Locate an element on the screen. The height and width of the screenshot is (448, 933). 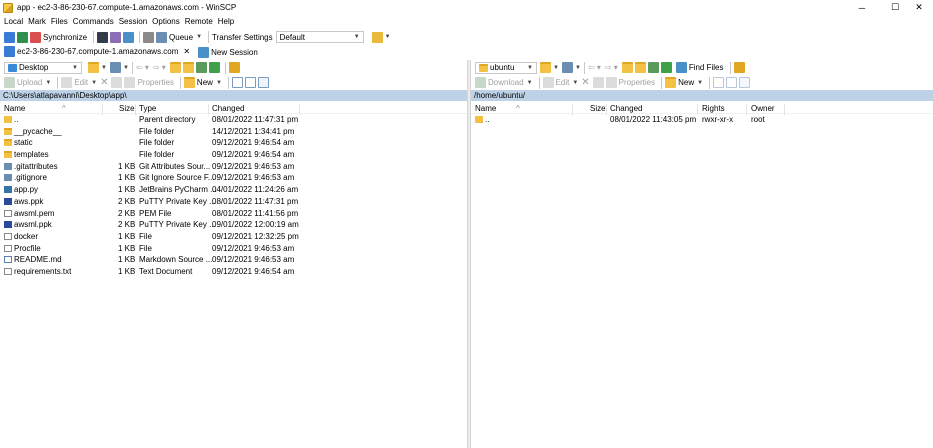
table-row: docker 1 KB File 09/12/2021 12:32:25 pm is located at coordinates (233, 237).